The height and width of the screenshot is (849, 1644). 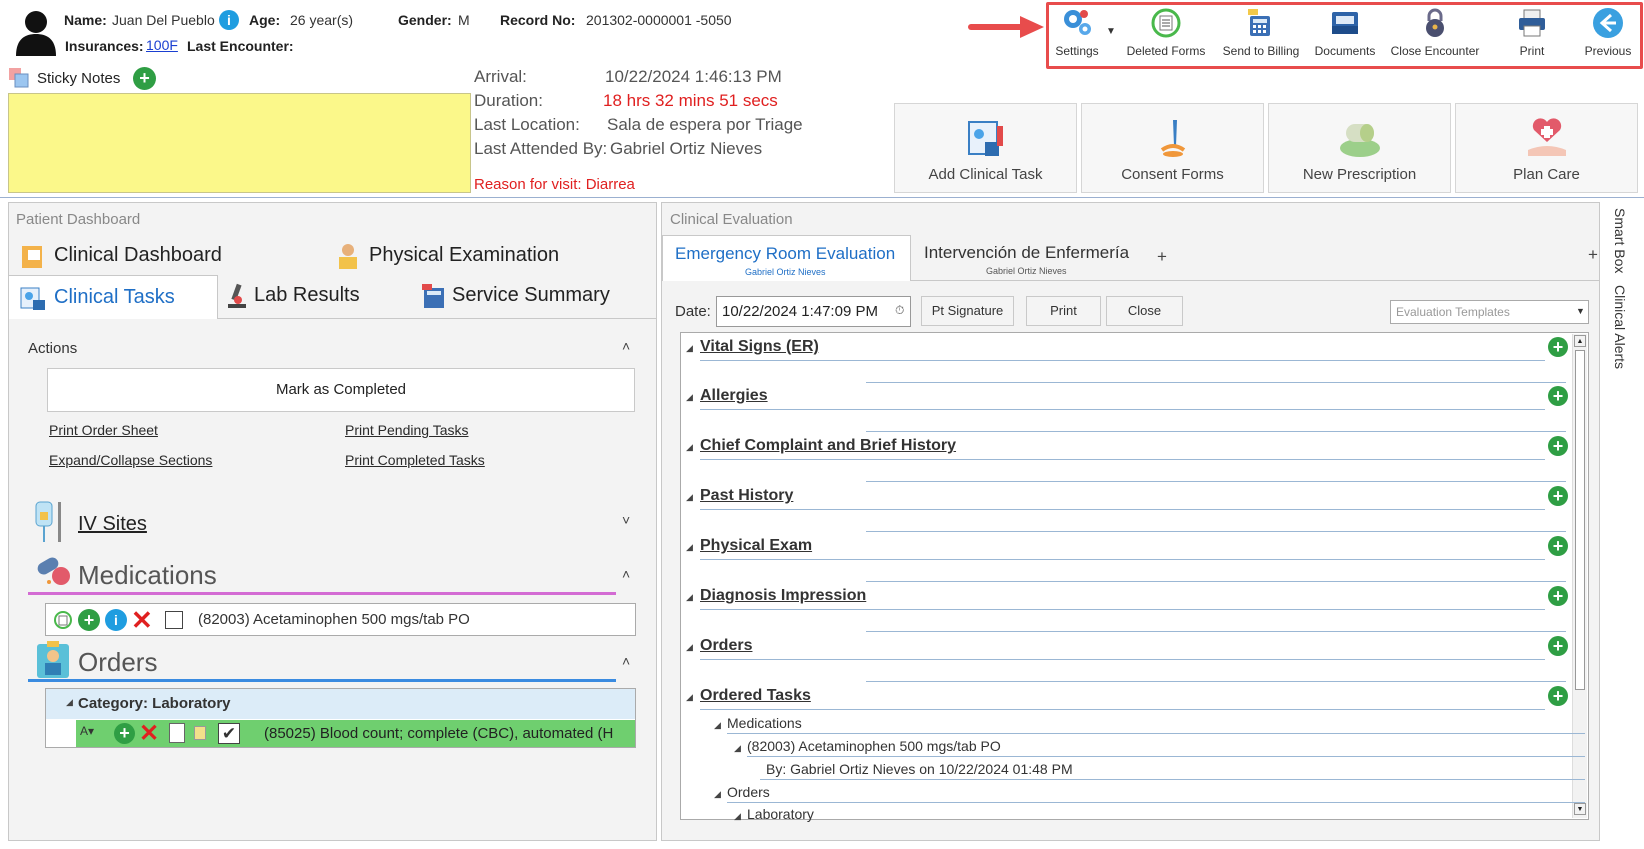 What do you see at coordinates (63, 620) in the screenshot?
I see `restore-icon` at bounding box center [63, 620].